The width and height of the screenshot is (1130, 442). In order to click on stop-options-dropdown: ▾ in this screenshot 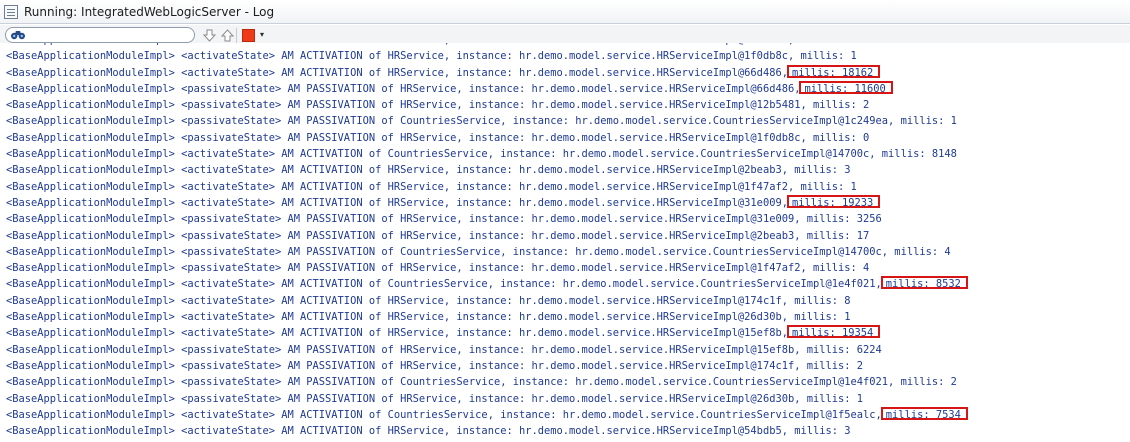, I will do `click(262, 35)`.